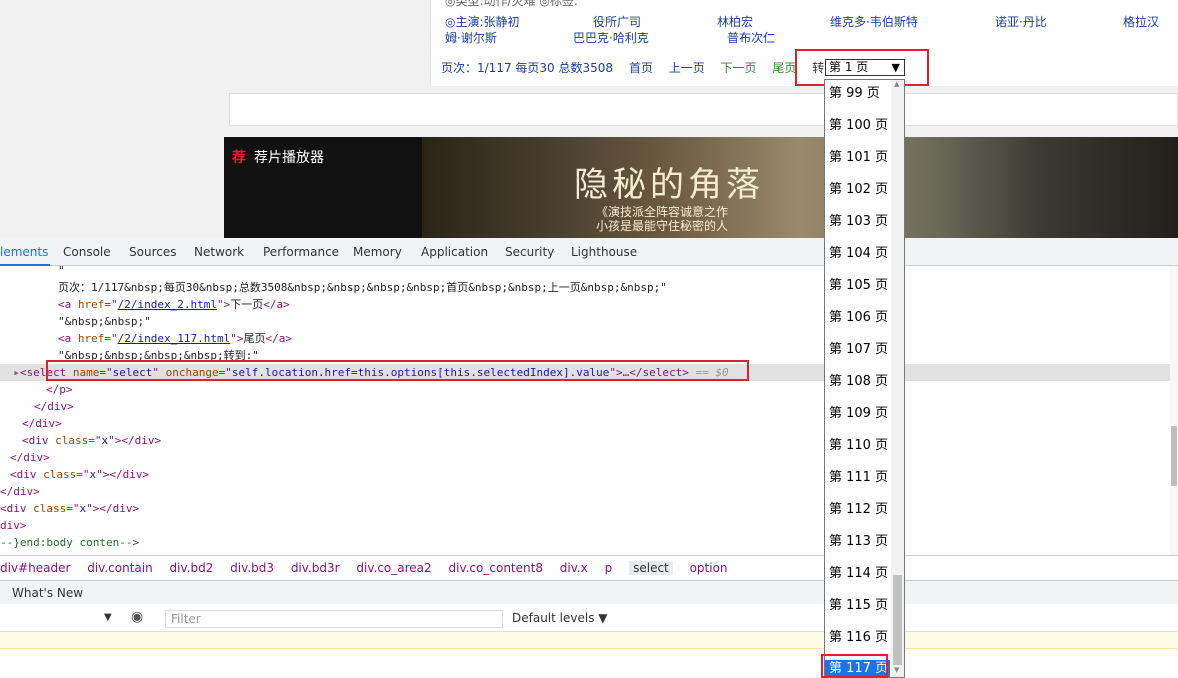  What do you see at coordinates (861, 478) in the screenshot?
I see `select-option: 第 111 页` at bounding box center [861, 478].